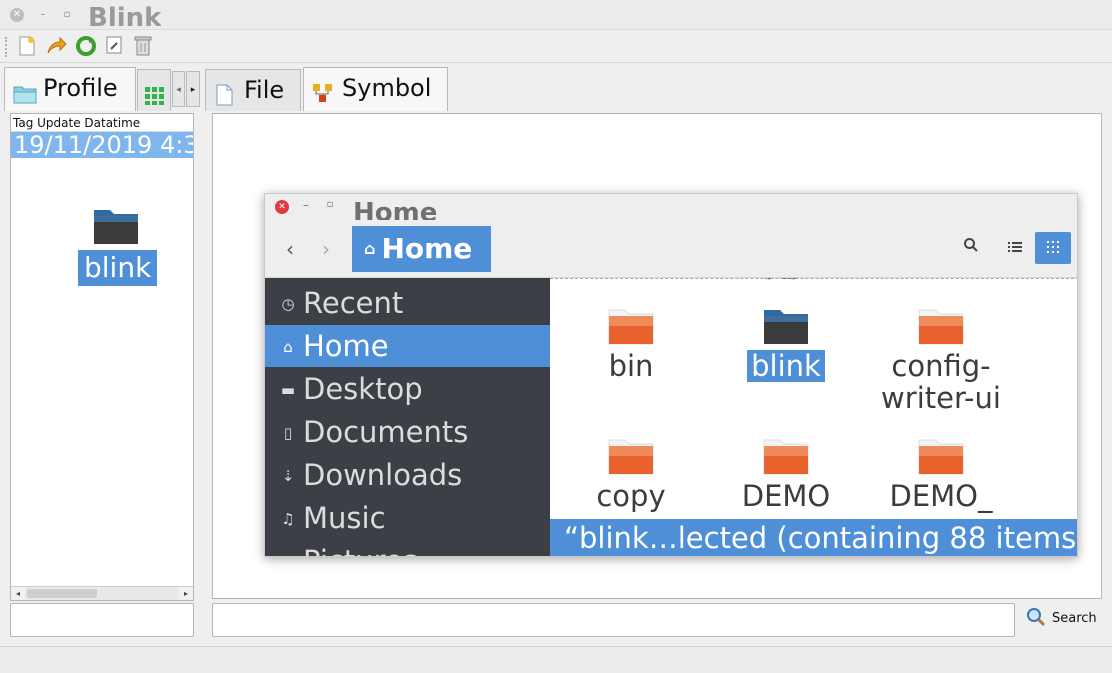 The image size is (1112, 673). What do you see at coordinates (18, 593) in the screenshot?
I see `scroll-left-icon: ◂` at bounding box center [18, 593].